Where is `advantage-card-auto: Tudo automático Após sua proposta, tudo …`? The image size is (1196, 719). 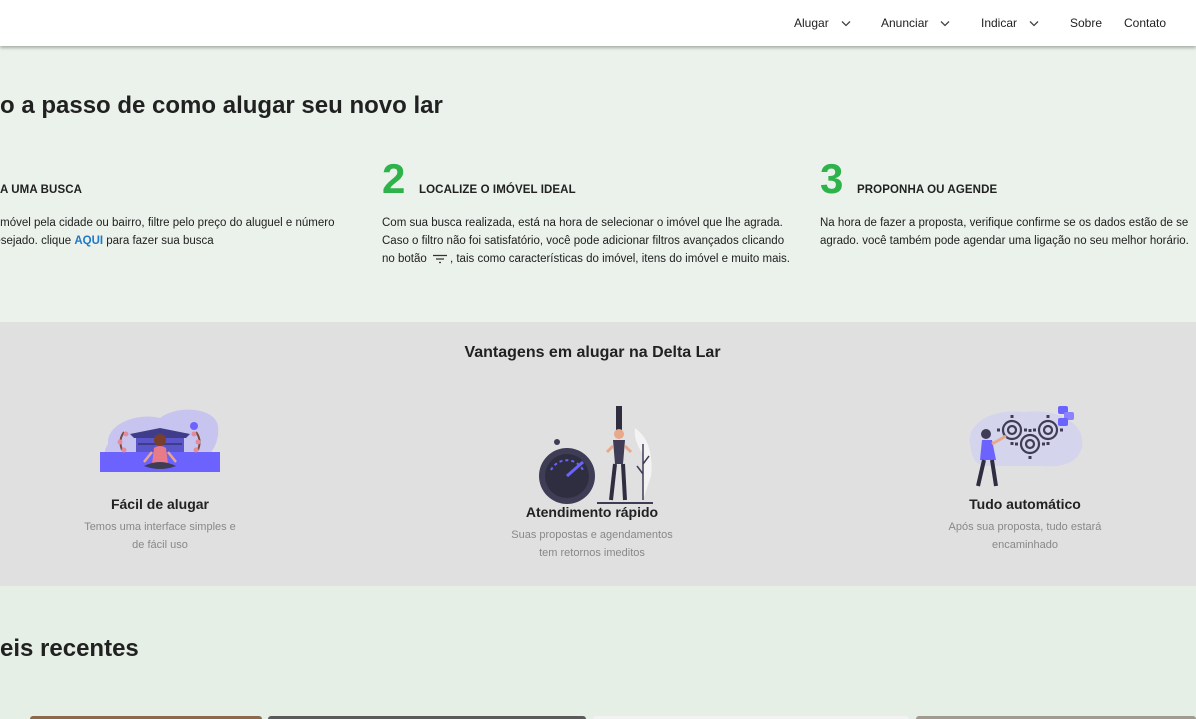
advantage-card-auto: Tudo automático Após sua proposta, tudo … is located at coordinates (1025, 479).